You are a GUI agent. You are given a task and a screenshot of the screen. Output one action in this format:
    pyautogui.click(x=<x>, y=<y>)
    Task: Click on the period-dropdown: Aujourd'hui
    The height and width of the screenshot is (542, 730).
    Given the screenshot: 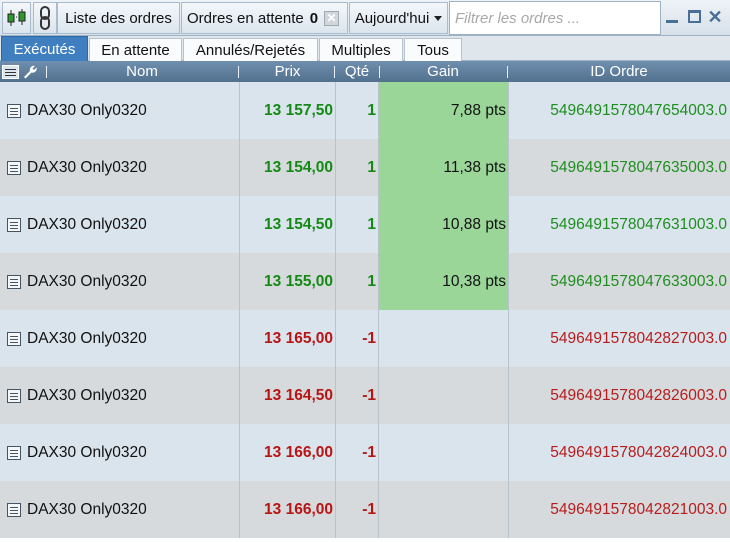 What is the action you would take?
    pyautogui.click(x=398, y=18)
    